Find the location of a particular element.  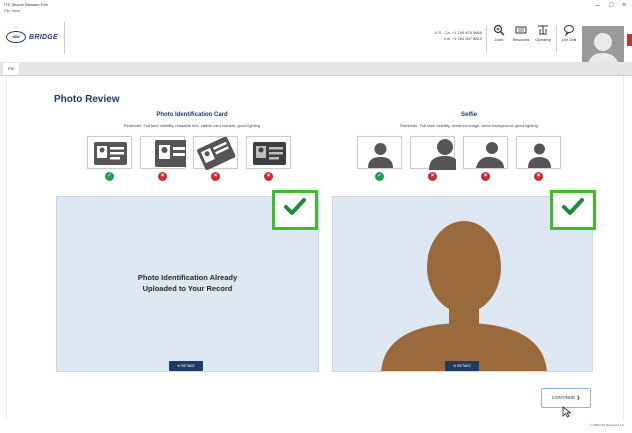

tab-strip: PIV is located at coordinates (316, 69).